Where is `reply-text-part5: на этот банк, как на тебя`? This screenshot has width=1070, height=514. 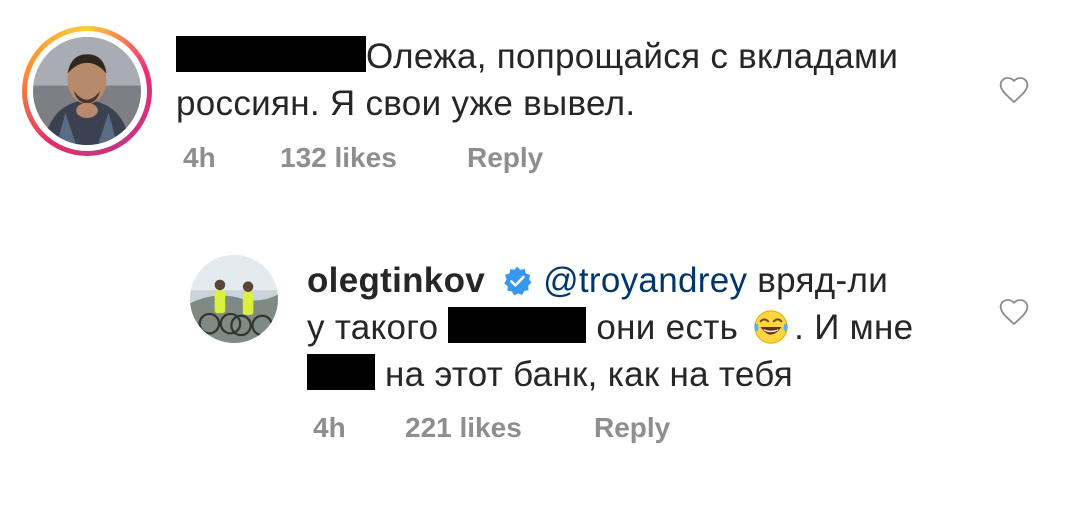 reply-text-part5: на этот банк, как на тебя is located at coordinates (584, 374).